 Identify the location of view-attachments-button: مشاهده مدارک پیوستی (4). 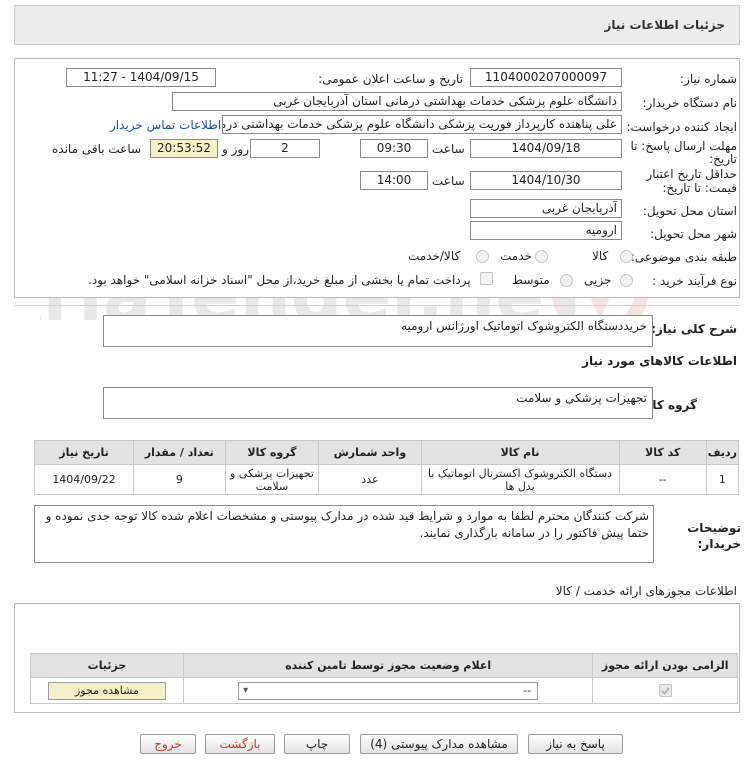
(439, 744).